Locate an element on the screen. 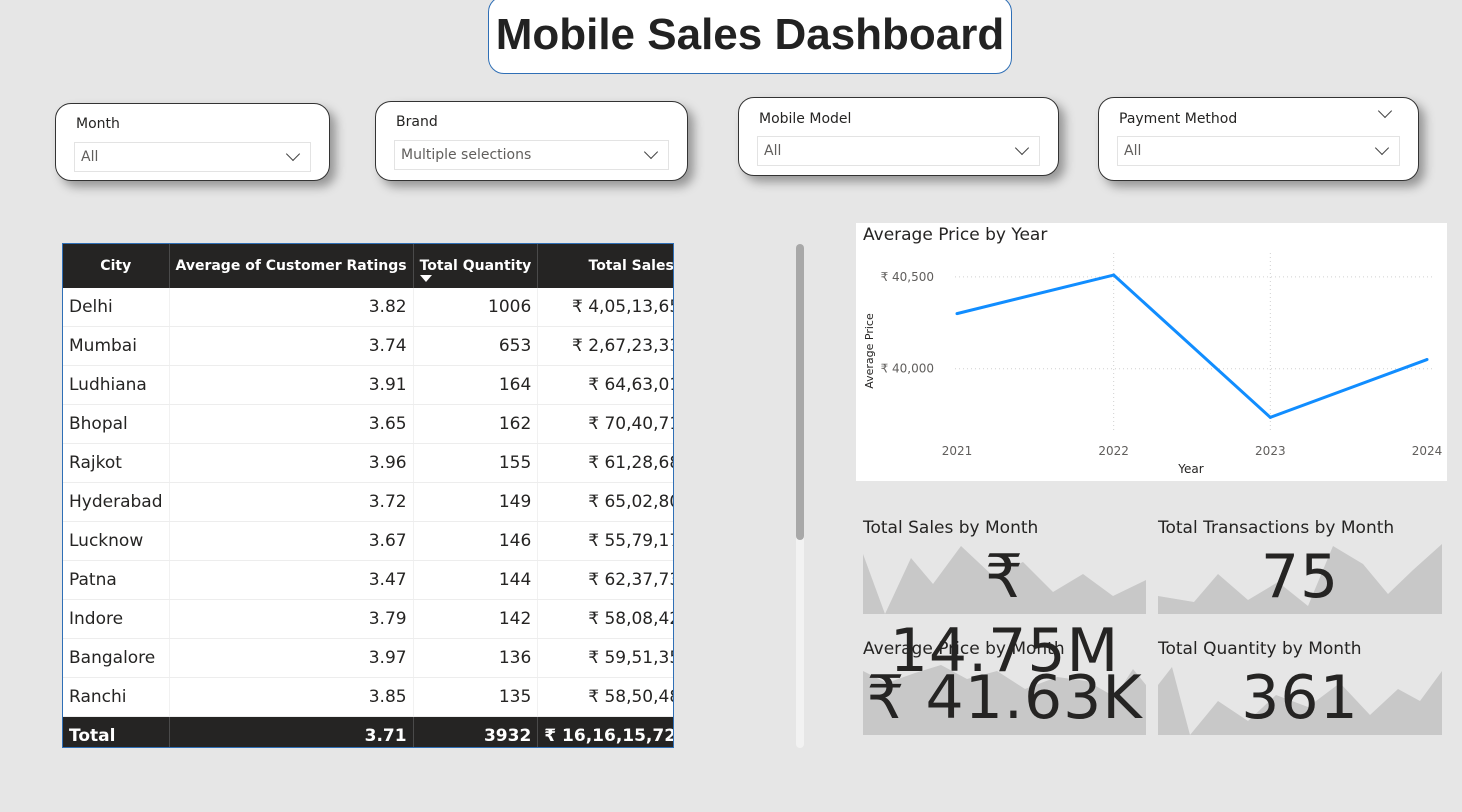  table-cell-sales: ₹ 59,51,350.59 is located at coordinates (605, 658).